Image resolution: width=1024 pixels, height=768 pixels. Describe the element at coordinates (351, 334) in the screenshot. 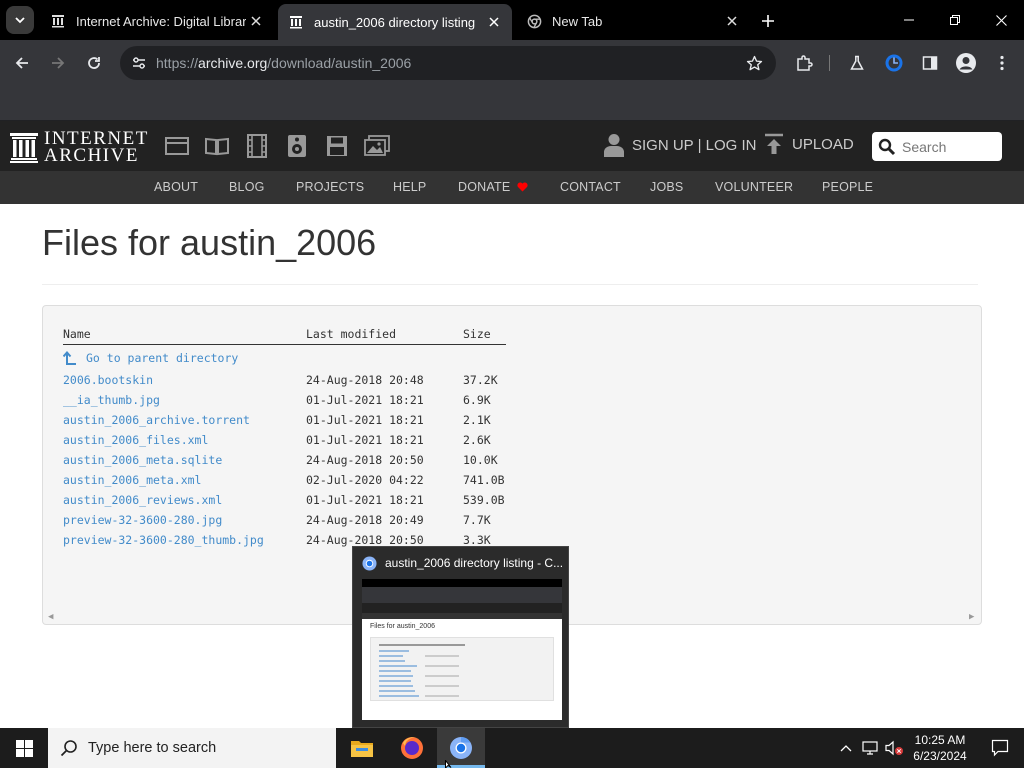

I see `header-last-modified: Last modified` at that location.